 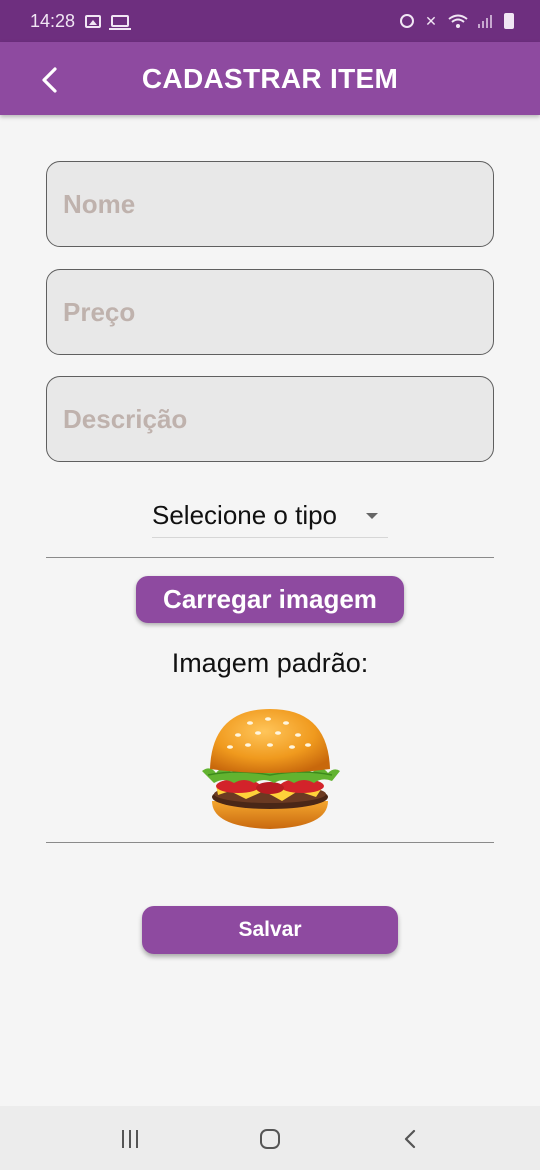 I want to click on laptop-icon, so click(x=120, y=22).